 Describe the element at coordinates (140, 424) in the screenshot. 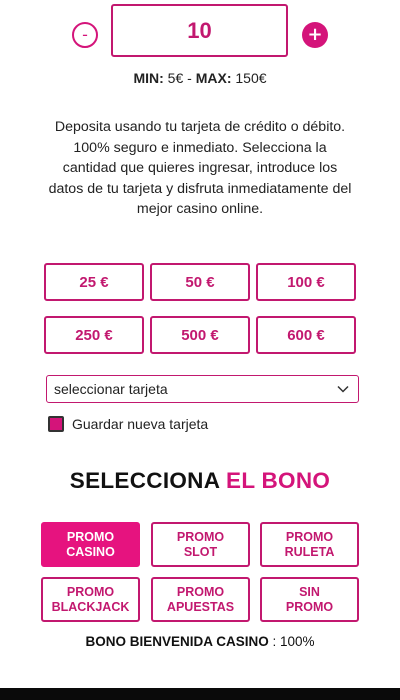

I see `save-card-label: Guardar nueva tarjeta` at that location.